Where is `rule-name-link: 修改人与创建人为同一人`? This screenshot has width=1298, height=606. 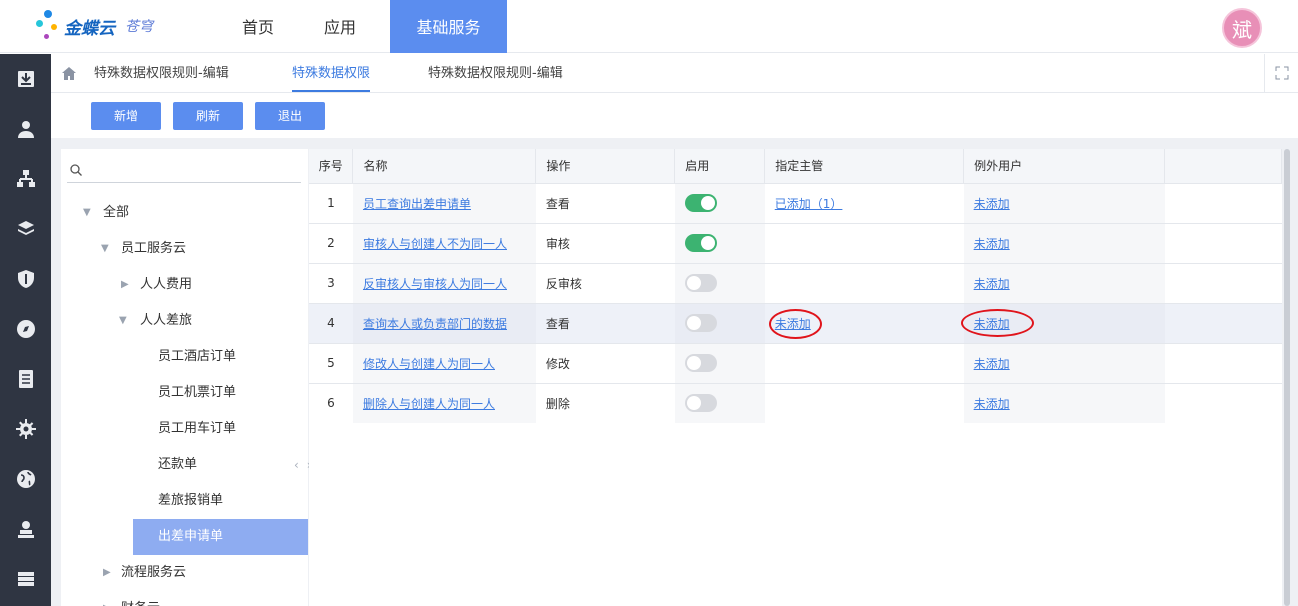
rule-name-link: 修改人与创建人为同一人 is located at coordinates (429, 364).